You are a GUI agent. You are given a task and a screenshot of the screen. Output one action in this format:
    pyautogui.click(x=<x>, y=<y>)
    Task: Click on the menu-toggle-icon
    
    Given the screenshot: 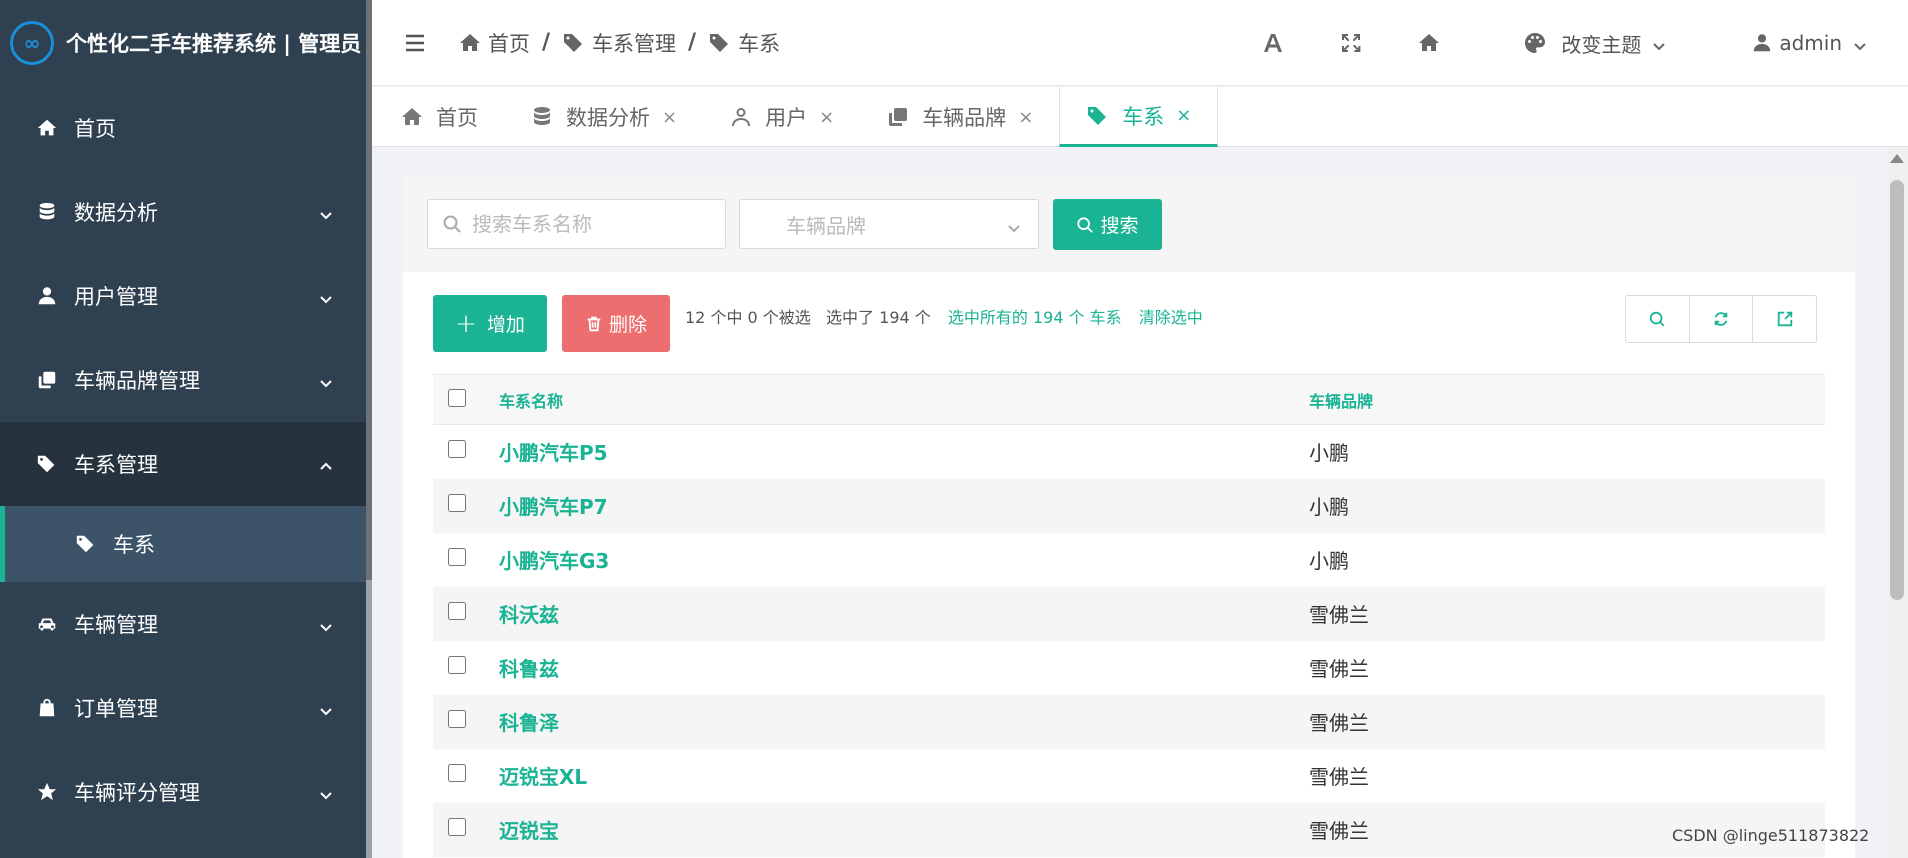 What is the action you would take?
    pyautogui.click(x=415, y=43)
    